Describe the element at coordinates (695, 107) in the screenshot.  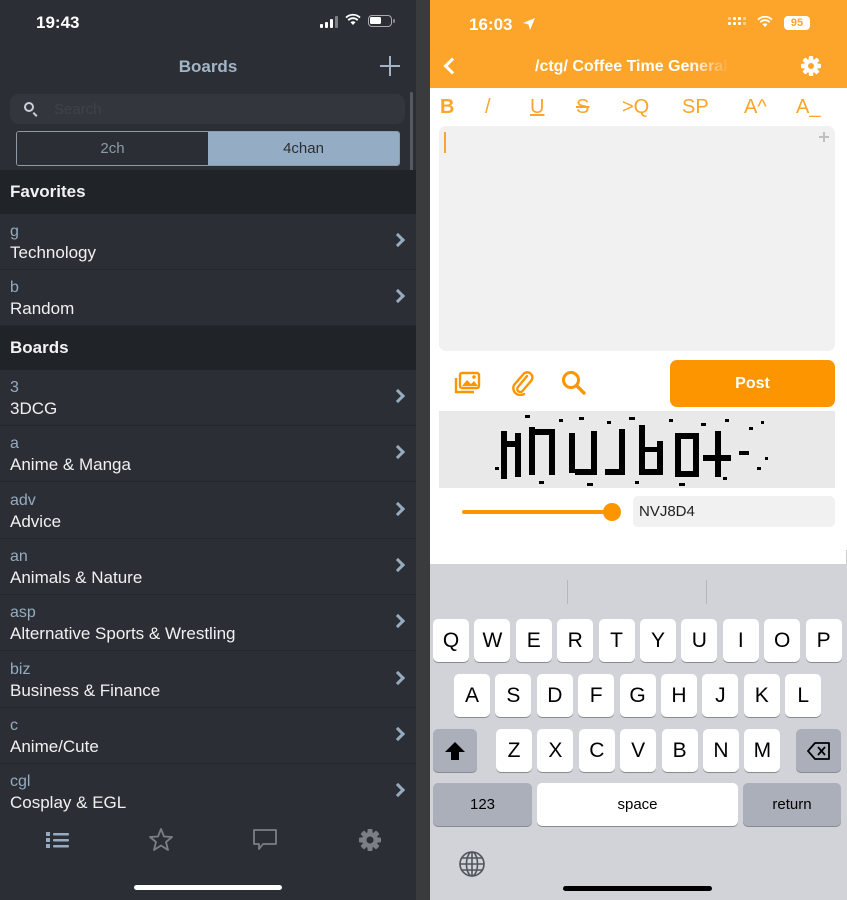
I see `spoiler-button: SP` at that location.